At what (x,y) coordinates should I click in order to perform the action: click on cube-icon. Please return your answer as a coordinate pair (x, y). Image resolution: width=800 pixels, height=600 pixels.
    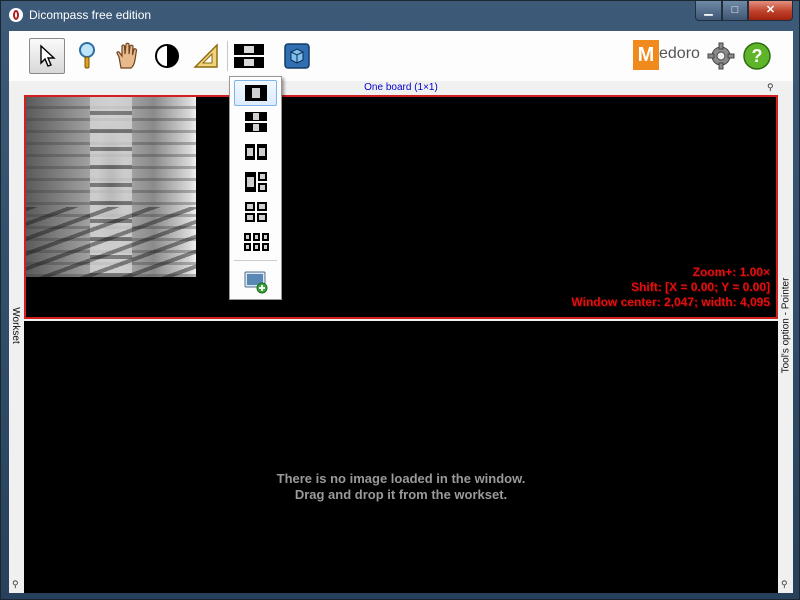
    Looking at the image, I should click on (297, 56).